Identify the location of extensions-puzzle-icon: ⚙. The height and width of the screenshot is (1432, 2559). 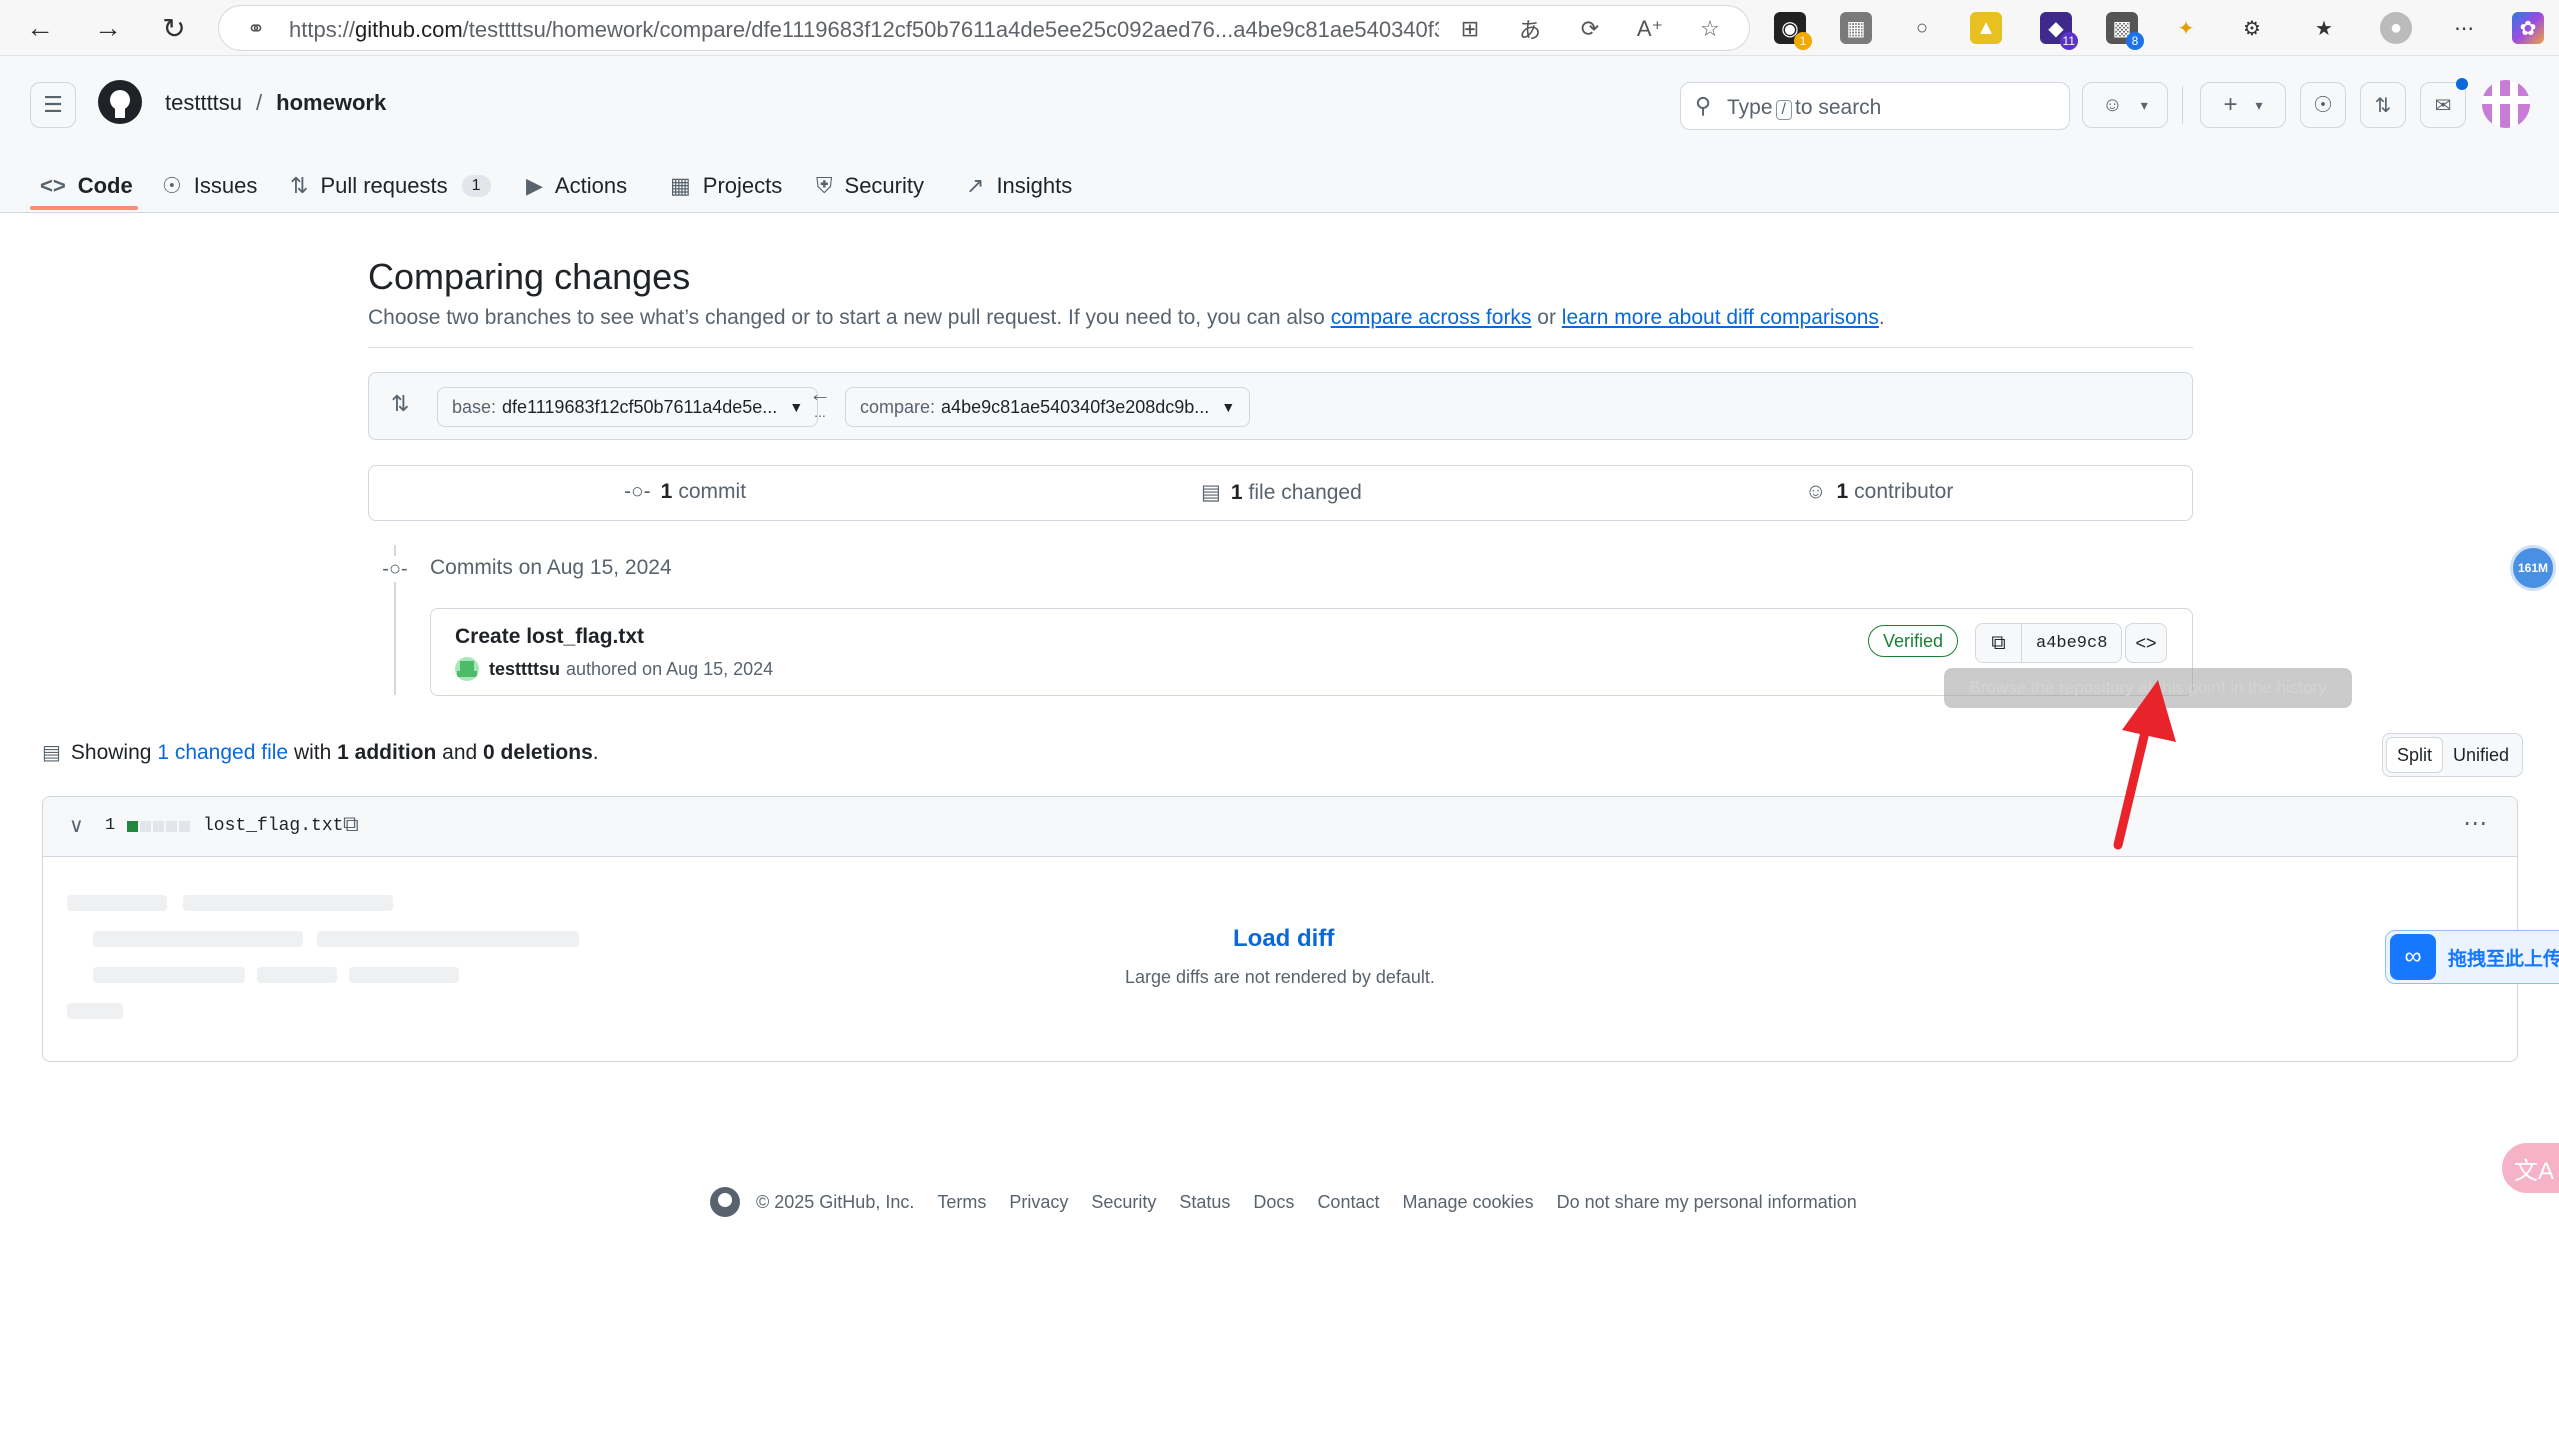
(2252, 28).